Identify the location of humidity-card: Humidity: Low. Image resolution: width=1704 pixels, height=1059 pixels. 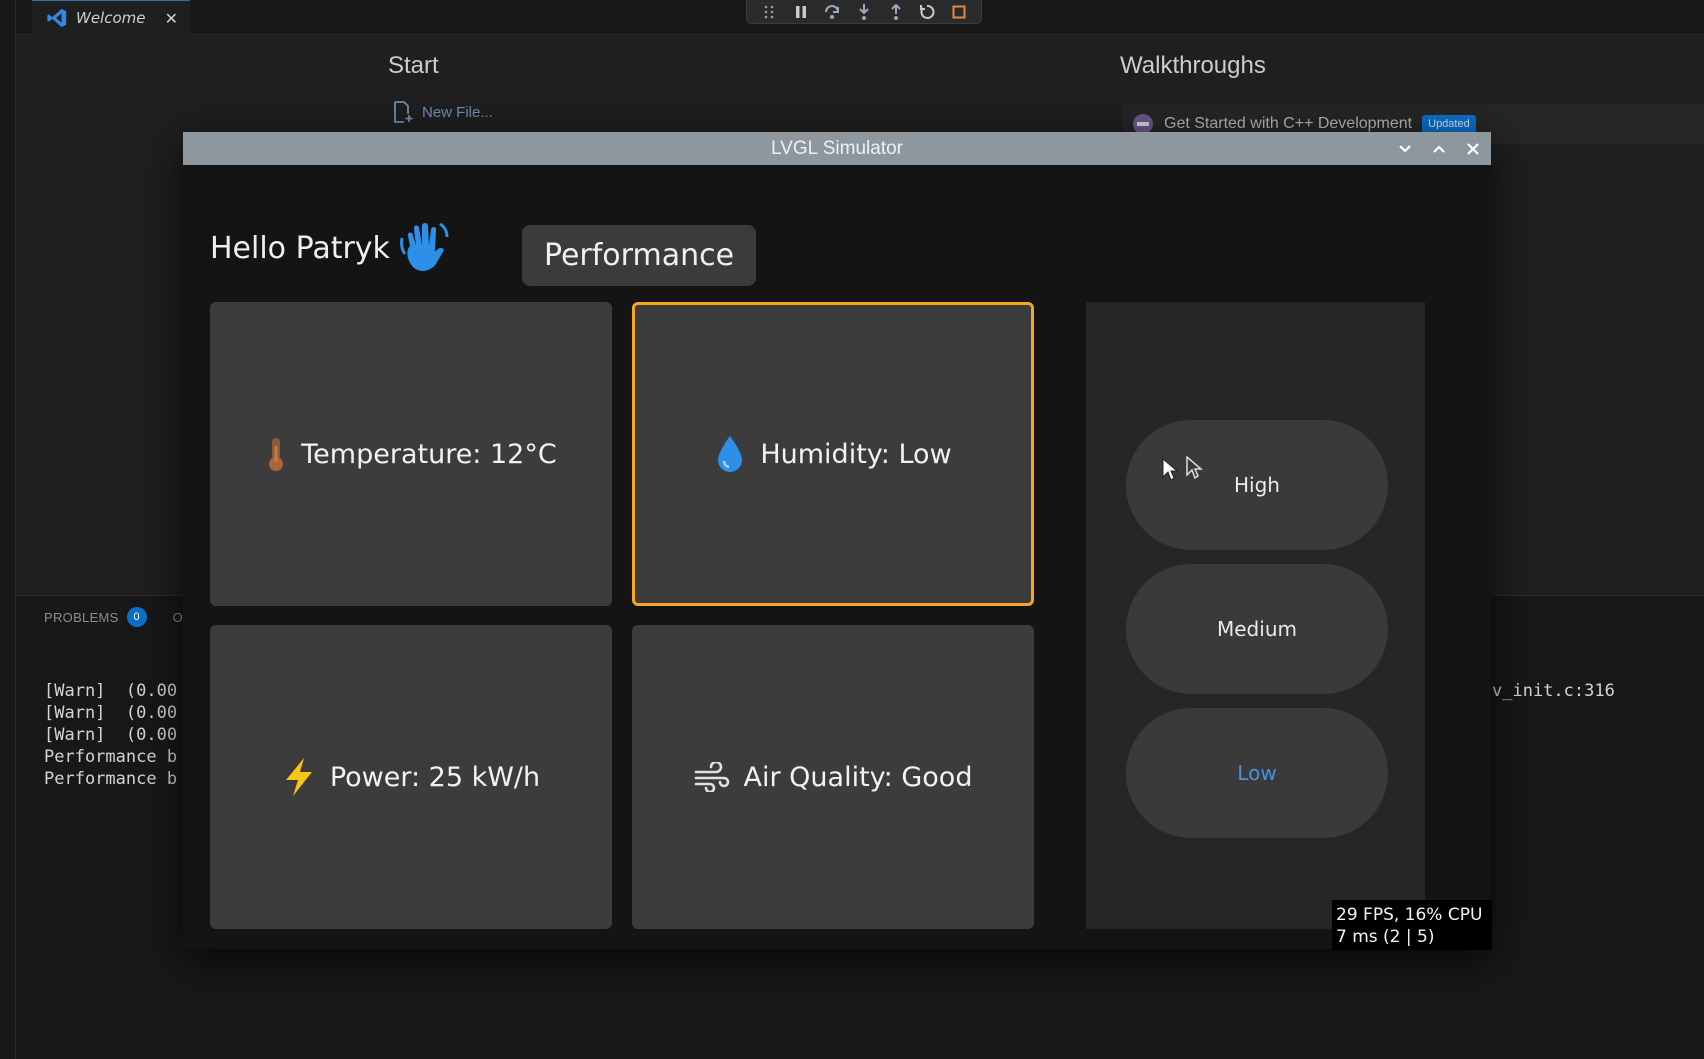
(833, 454).